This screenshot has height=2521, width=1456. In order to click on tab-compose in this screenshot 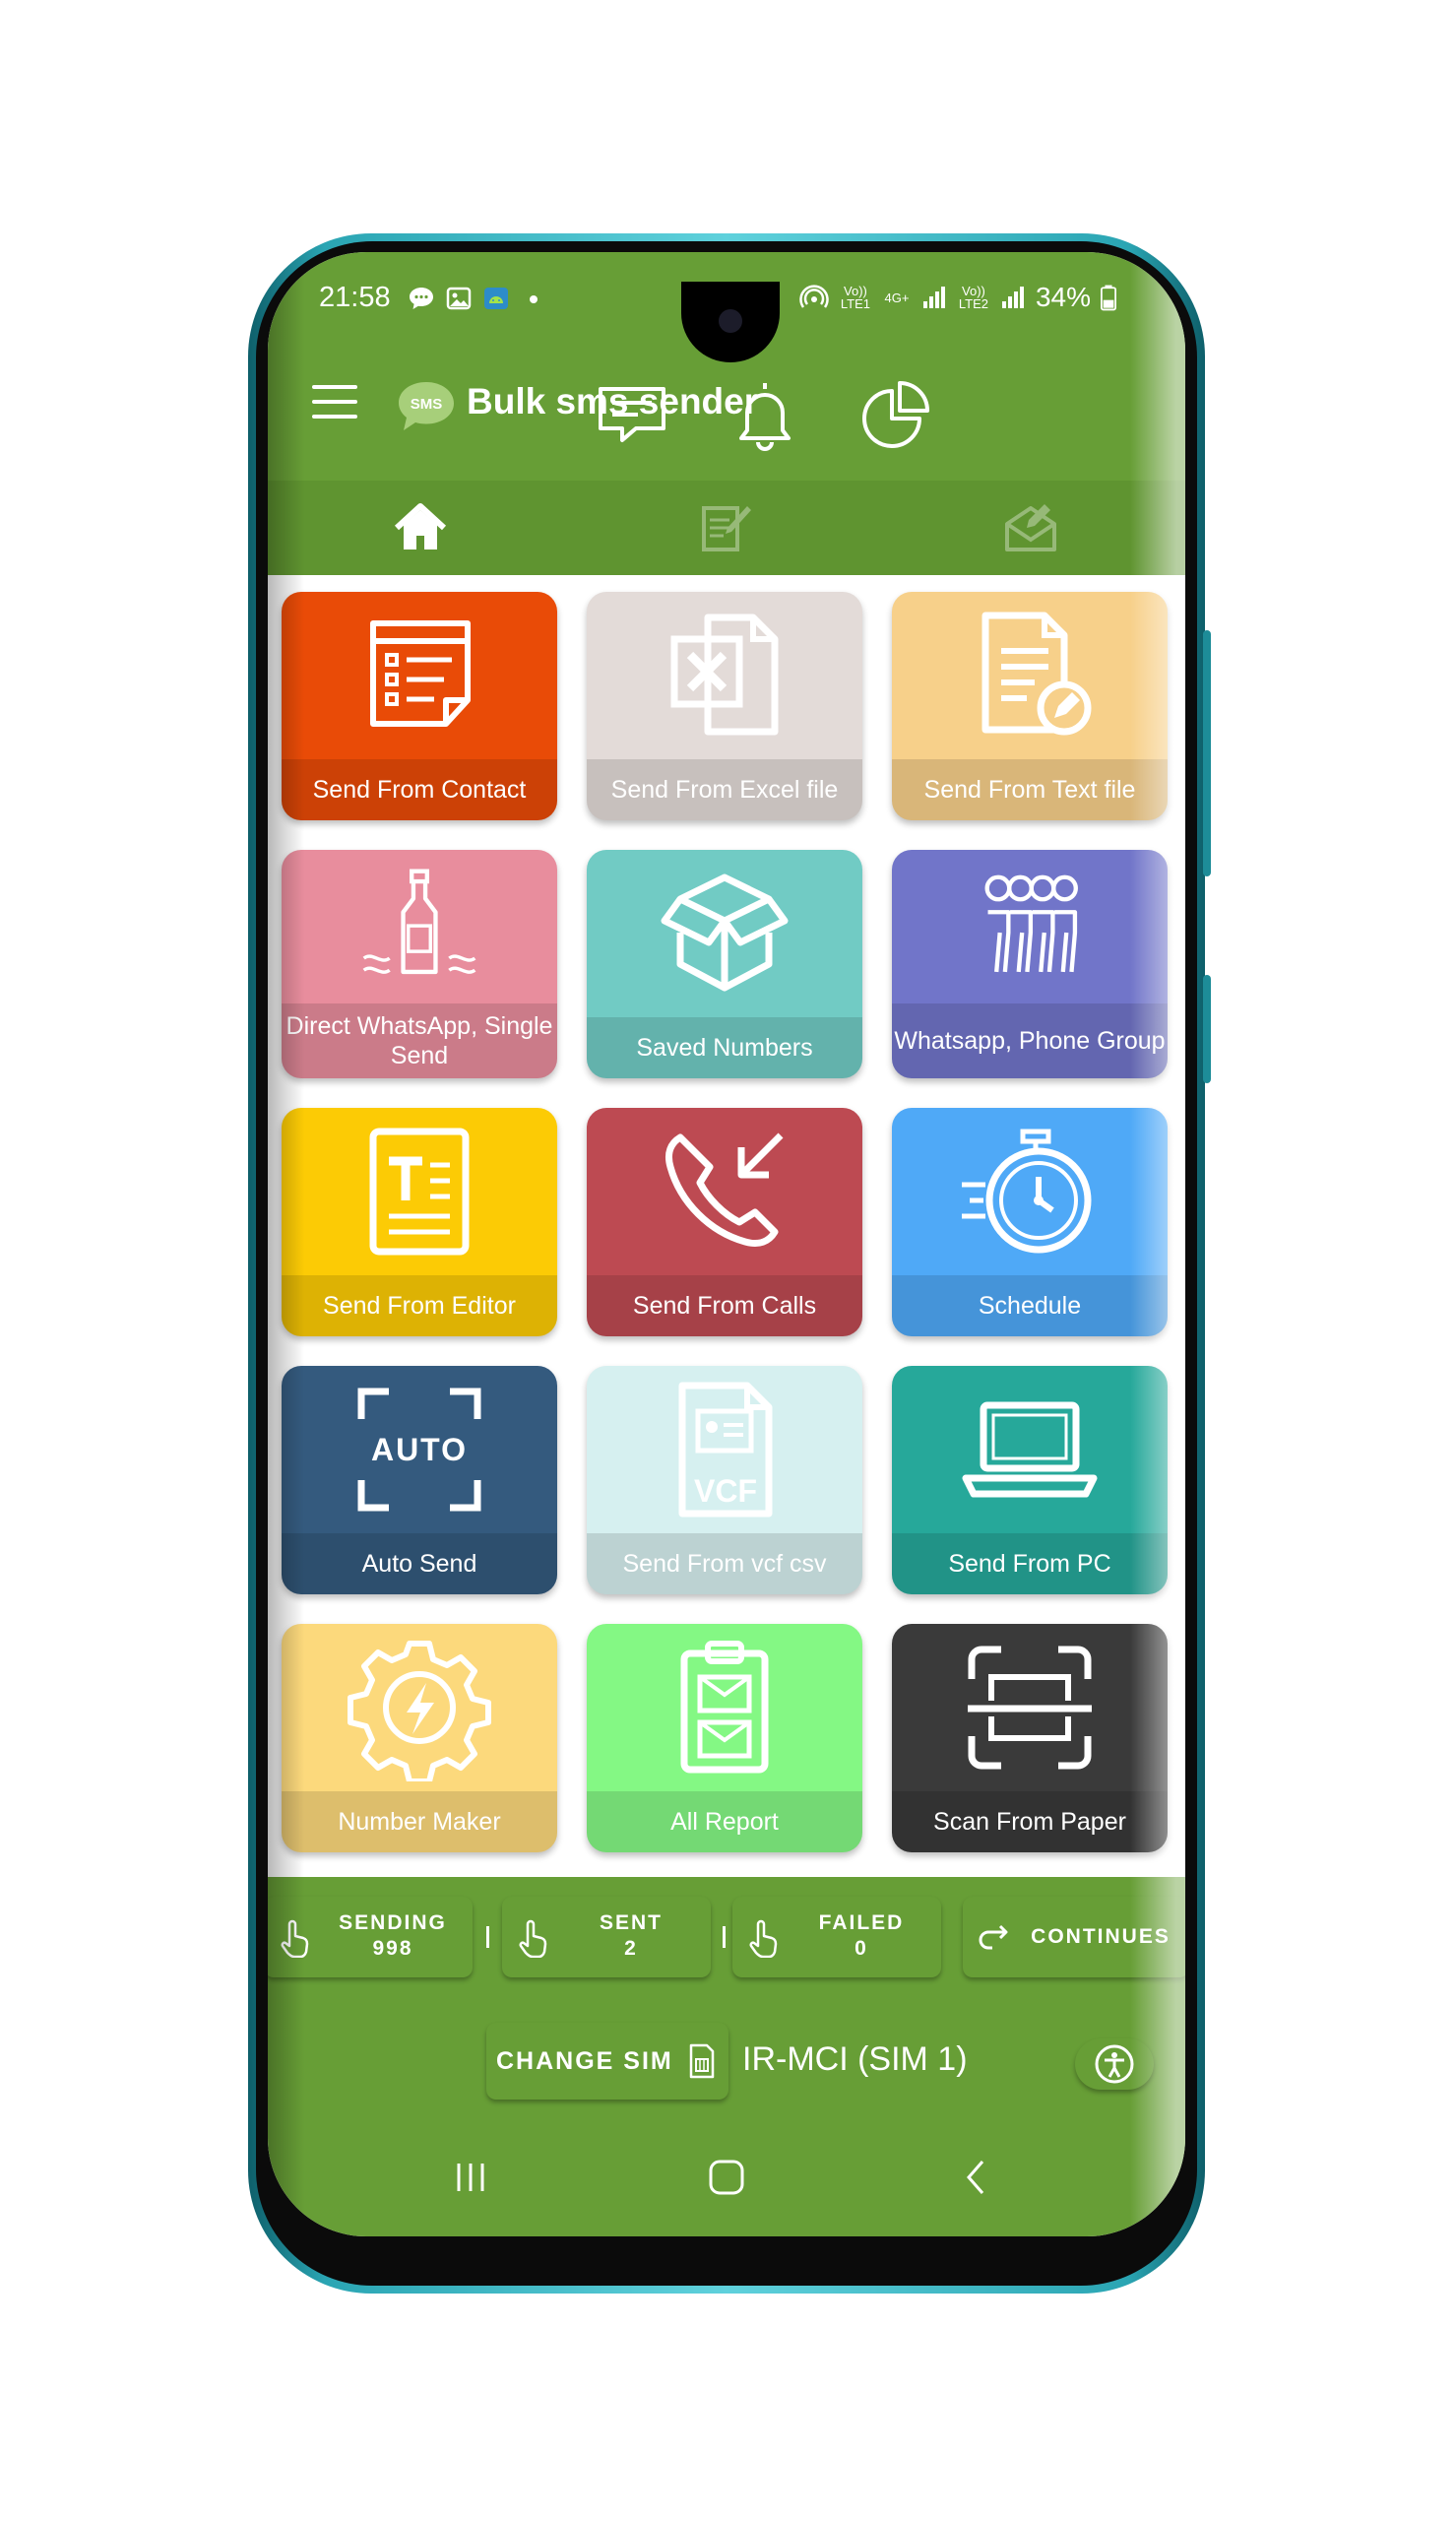, I will do `click(725, 528)`.